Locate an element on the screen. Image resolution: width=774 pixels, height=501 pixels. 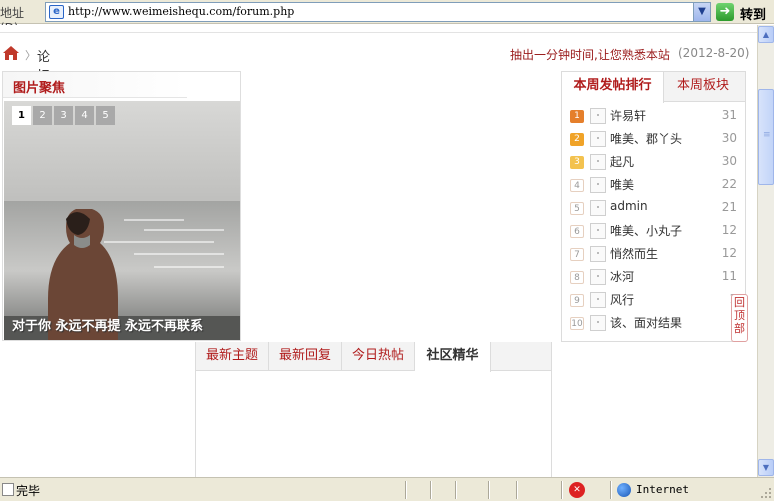
ranking-row: 10 该、面对结果 is located at coordinates (653, 323).